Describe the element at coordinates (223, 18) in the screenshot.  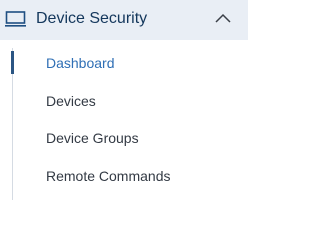
I see `chevron-up-icon` at that location.